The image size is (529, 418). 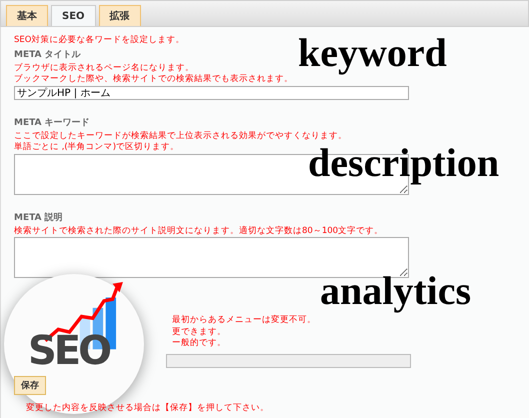 What do you see at coordinates (372, 53) in the screenshot?
I see `overlay-word: keyword` at bounding box center [372, 53].